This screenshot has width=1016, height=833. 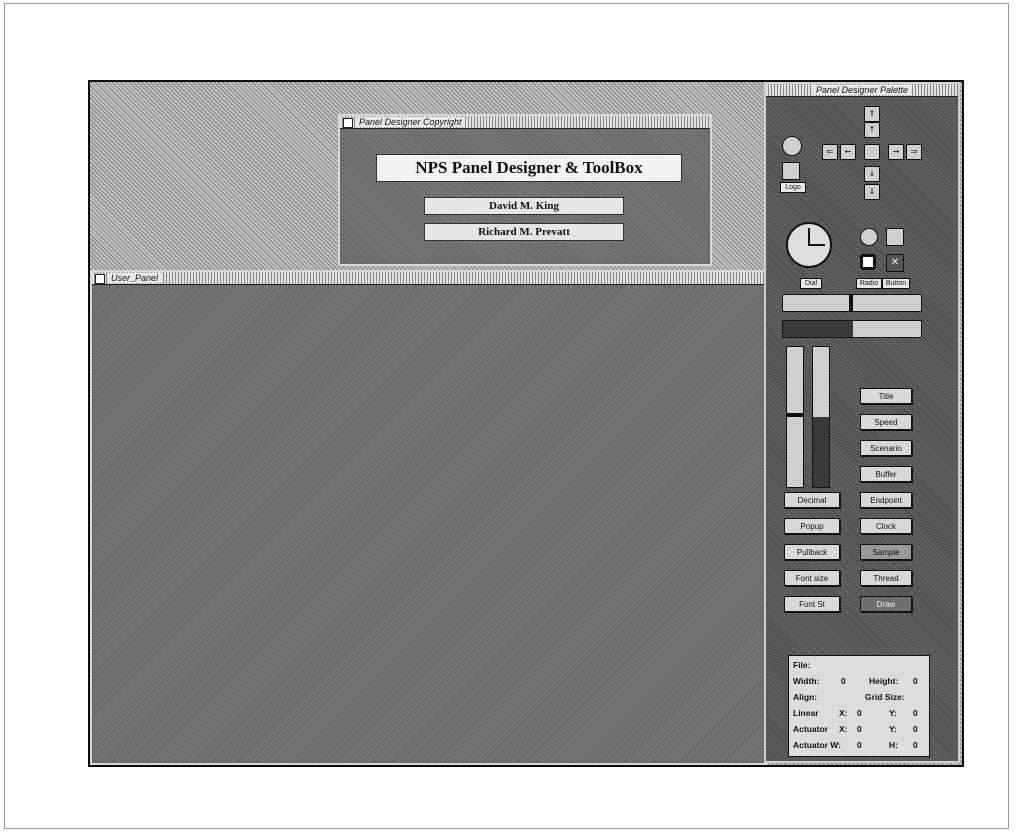 I want to click on arrow-left-icon: ←, so click(x=848, y=152).